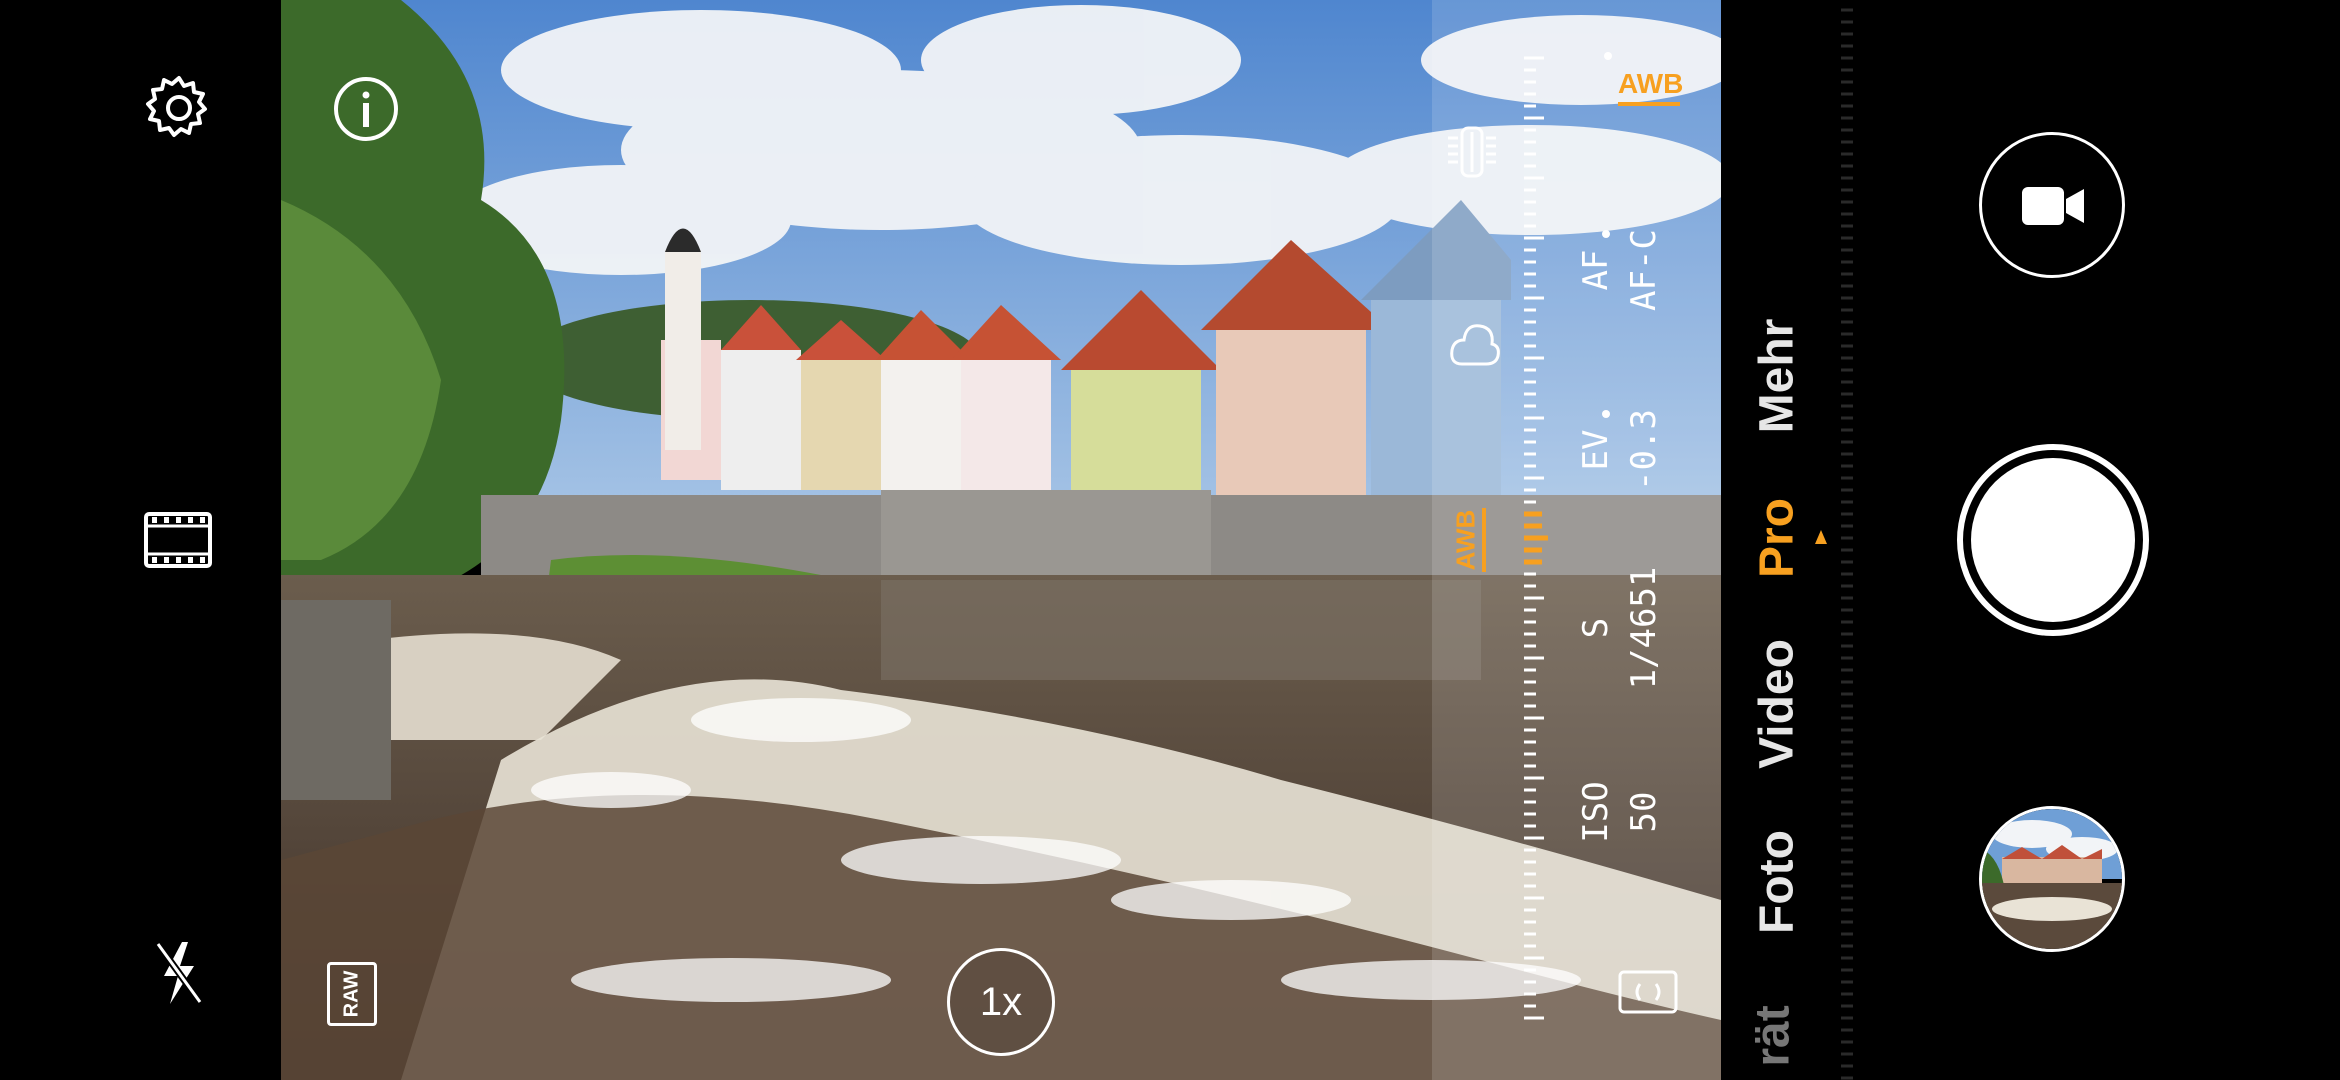 This screenshot has height=1080, width=2340. What do you see at coordinates (1644, 270) in the screenshot?
I see `af-value: AF-C` at bounding box center [1644, 270].